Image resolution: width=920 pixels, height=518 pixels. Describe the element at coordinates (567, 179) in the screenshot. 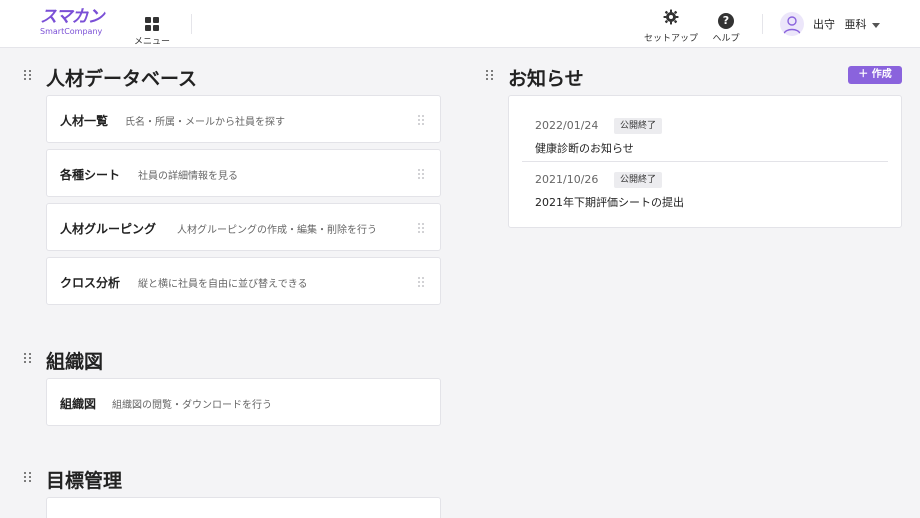

I see `news-date: 2021/10/26` at that location.